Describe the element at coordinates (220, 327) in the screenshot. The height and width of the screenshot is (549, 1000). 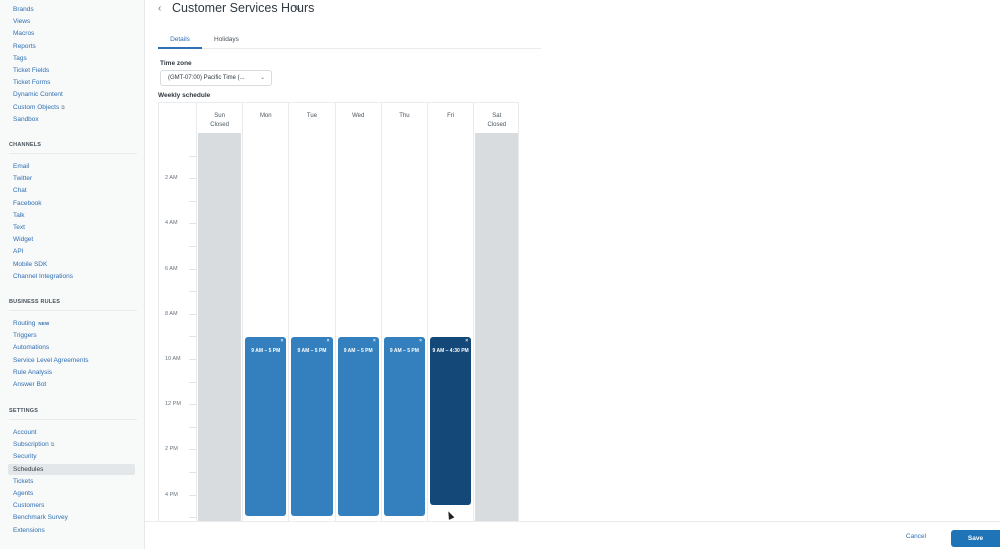
I see `closed-day-fill` at that location.